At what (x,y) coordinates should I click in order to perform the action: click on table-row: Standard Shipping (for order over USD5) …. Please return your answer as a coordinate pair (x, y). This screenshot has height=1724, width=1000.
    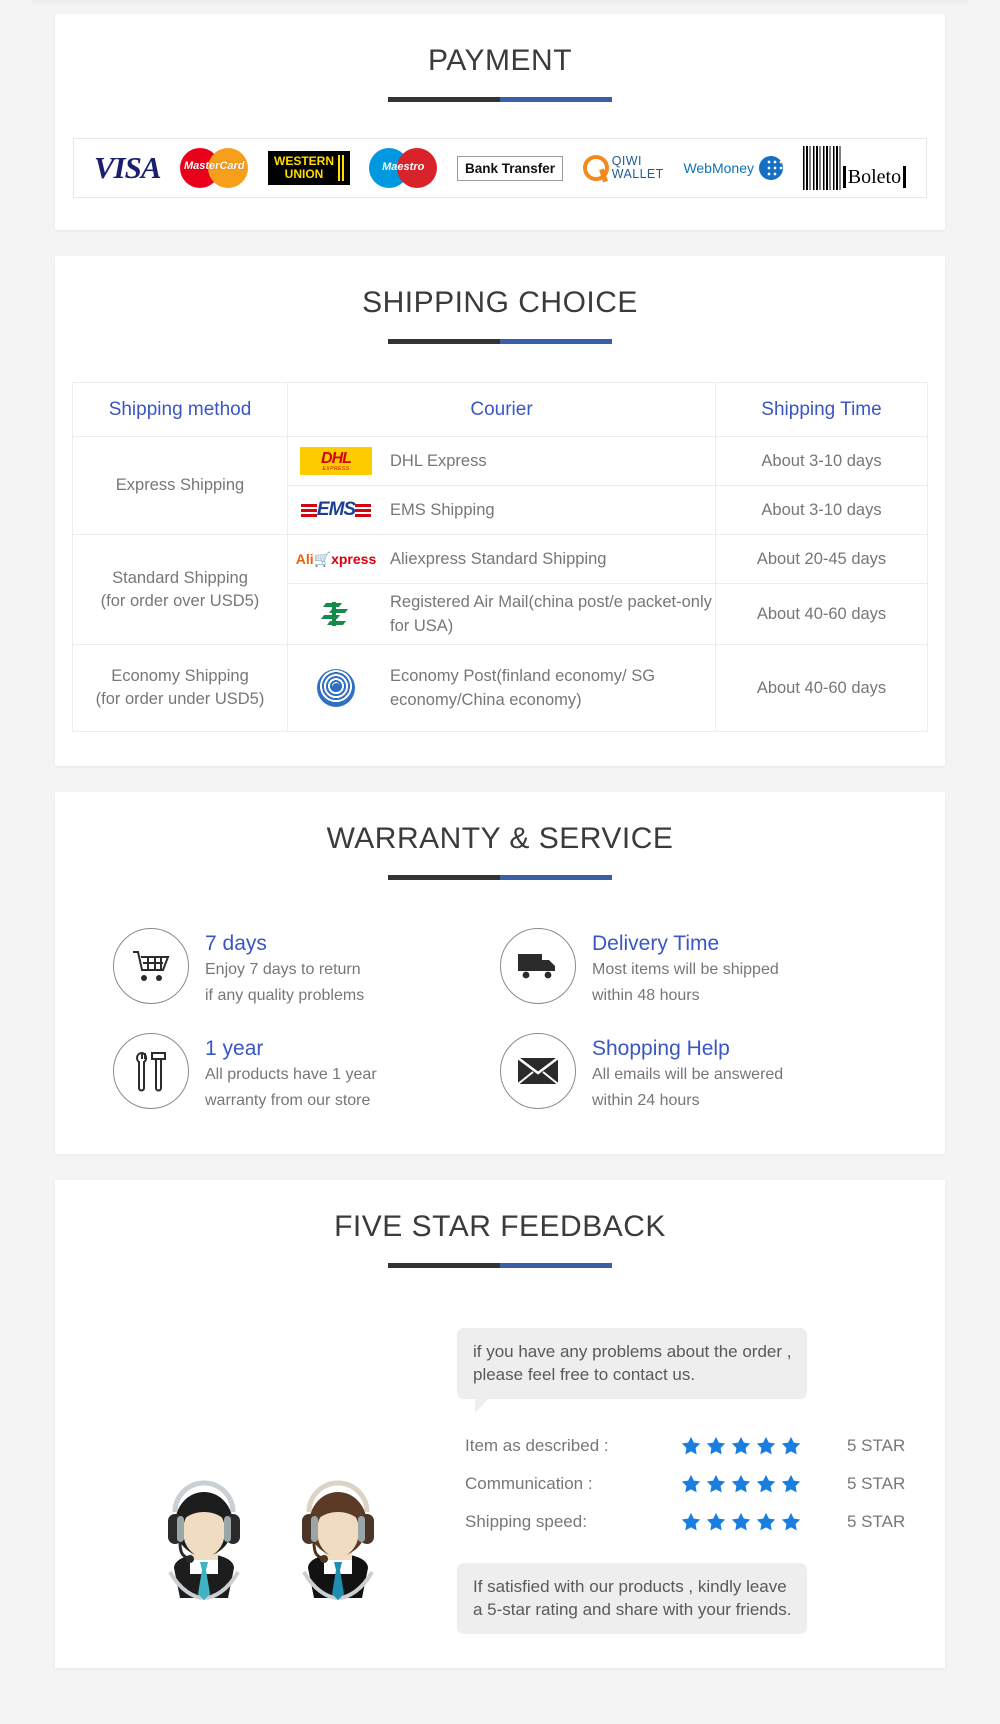
    Looking at the image, I should click on (500, 589).